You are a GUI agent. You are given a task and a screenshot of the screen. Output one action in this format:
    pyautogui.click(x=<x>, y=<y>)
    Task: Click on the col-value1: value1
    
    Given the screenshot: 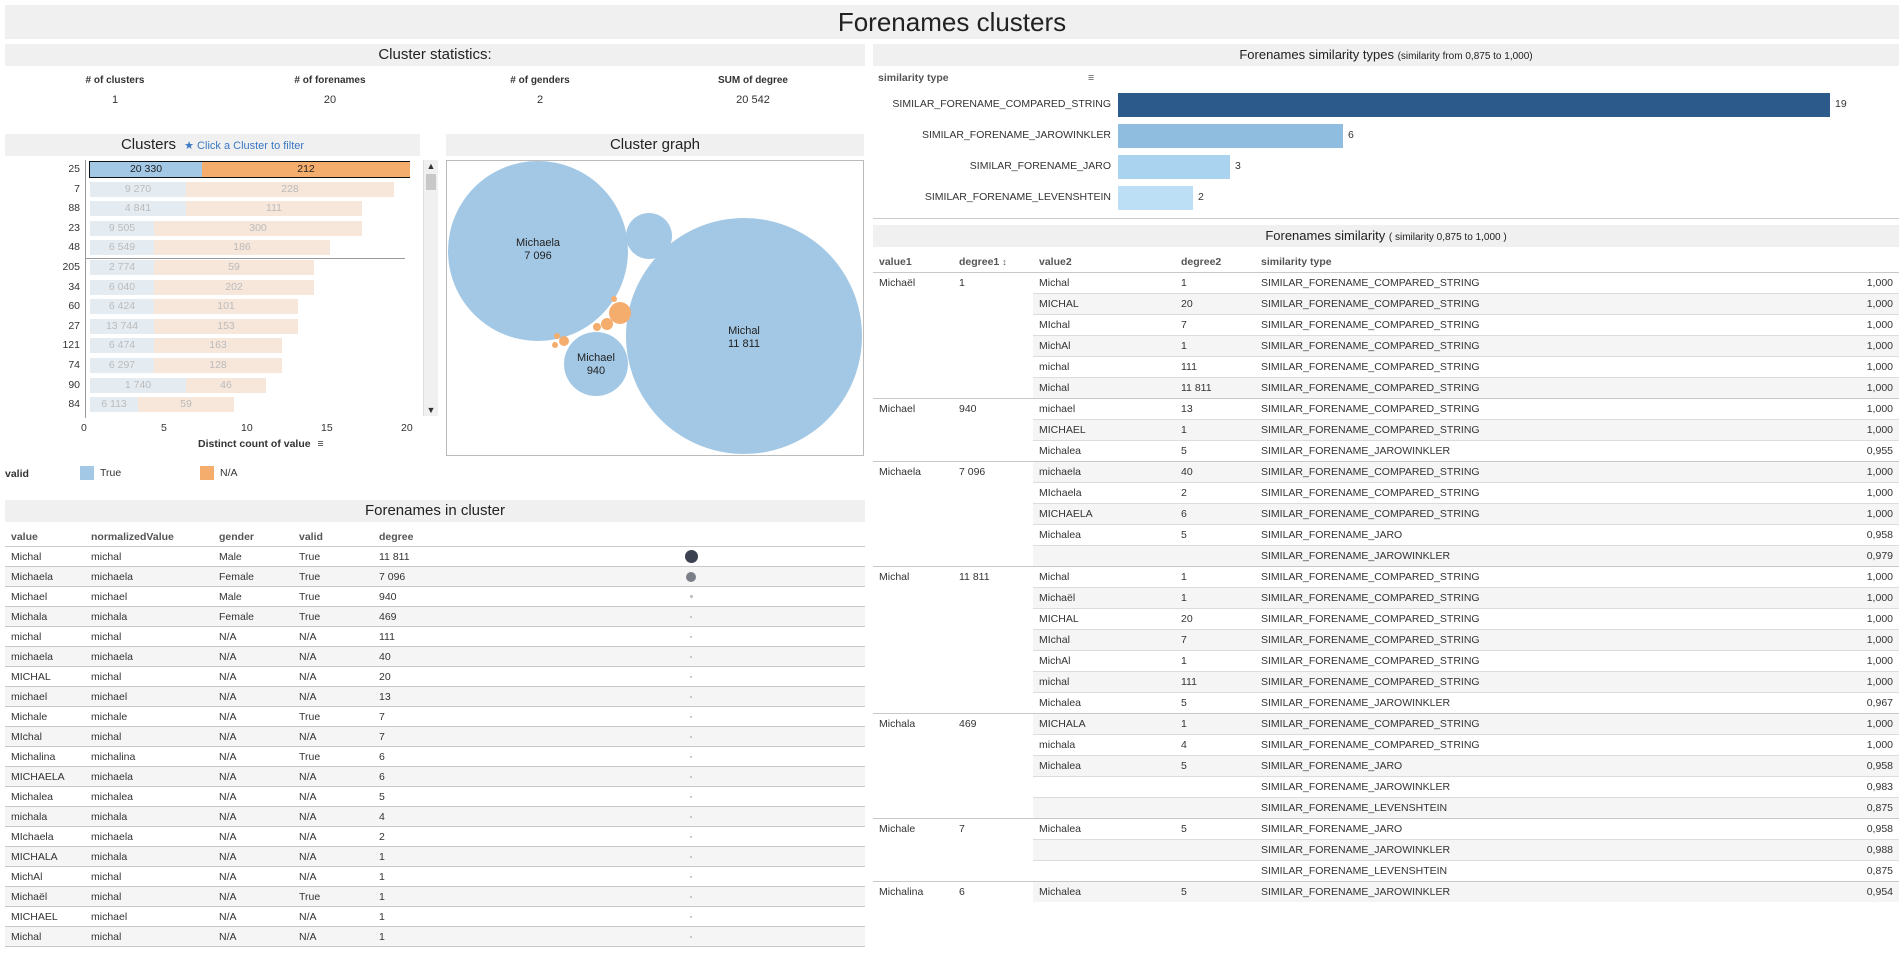 What is the action you would take?
    pyautogui.click(x=913, y=262)
    